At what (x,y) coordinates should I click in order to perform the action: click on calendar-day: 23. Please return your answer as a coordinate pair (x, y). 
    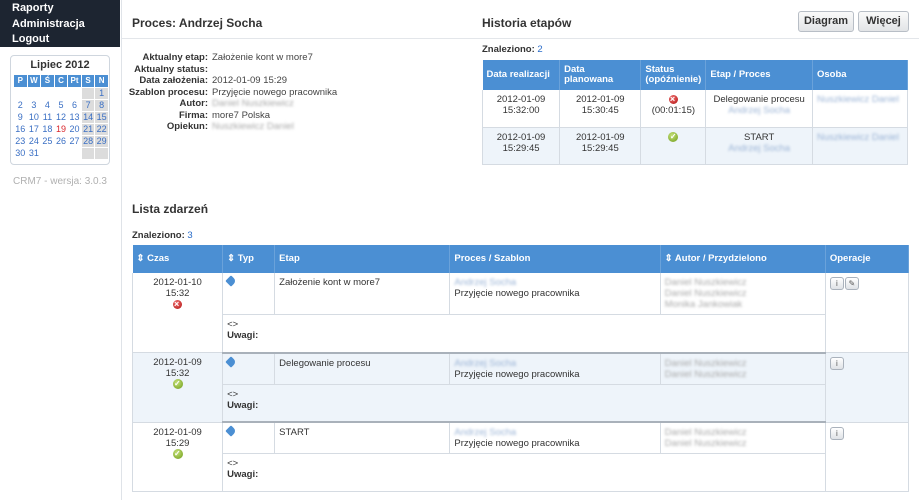
    Looking at the image, I should click on (20, 141).